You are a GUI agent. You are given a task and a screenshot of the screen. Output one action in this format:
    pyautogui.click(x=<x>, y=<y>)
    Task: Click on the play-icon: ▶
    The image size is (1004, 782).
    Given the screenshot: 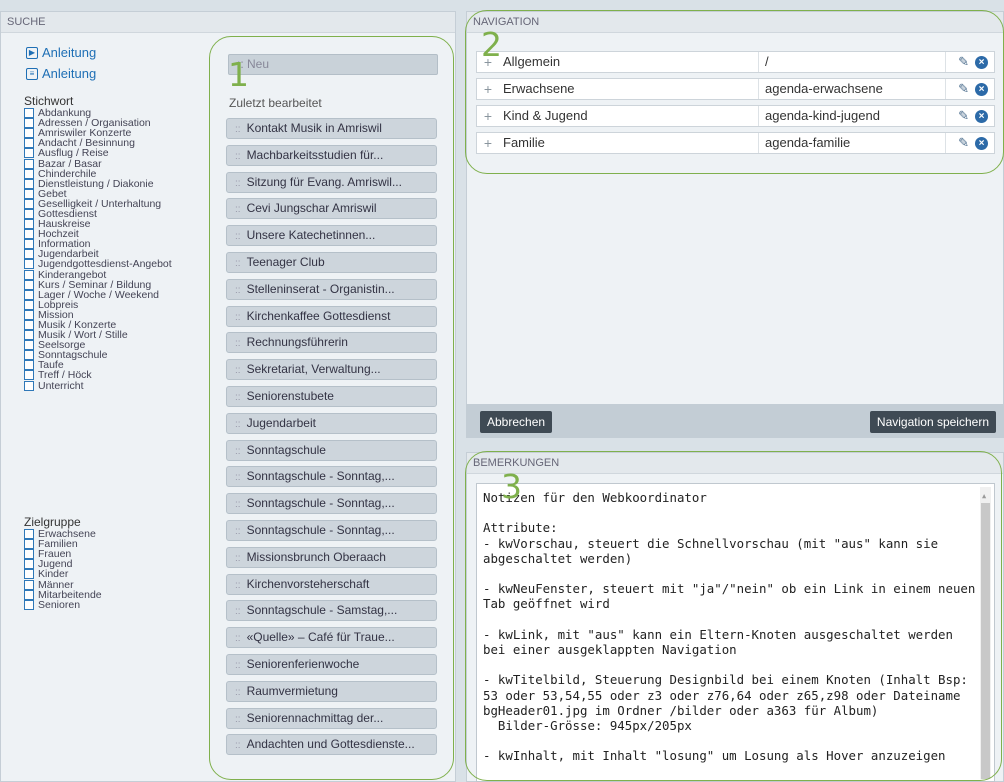 What is the action you would take?
    pyautogui.click(x=32, y=52)
    